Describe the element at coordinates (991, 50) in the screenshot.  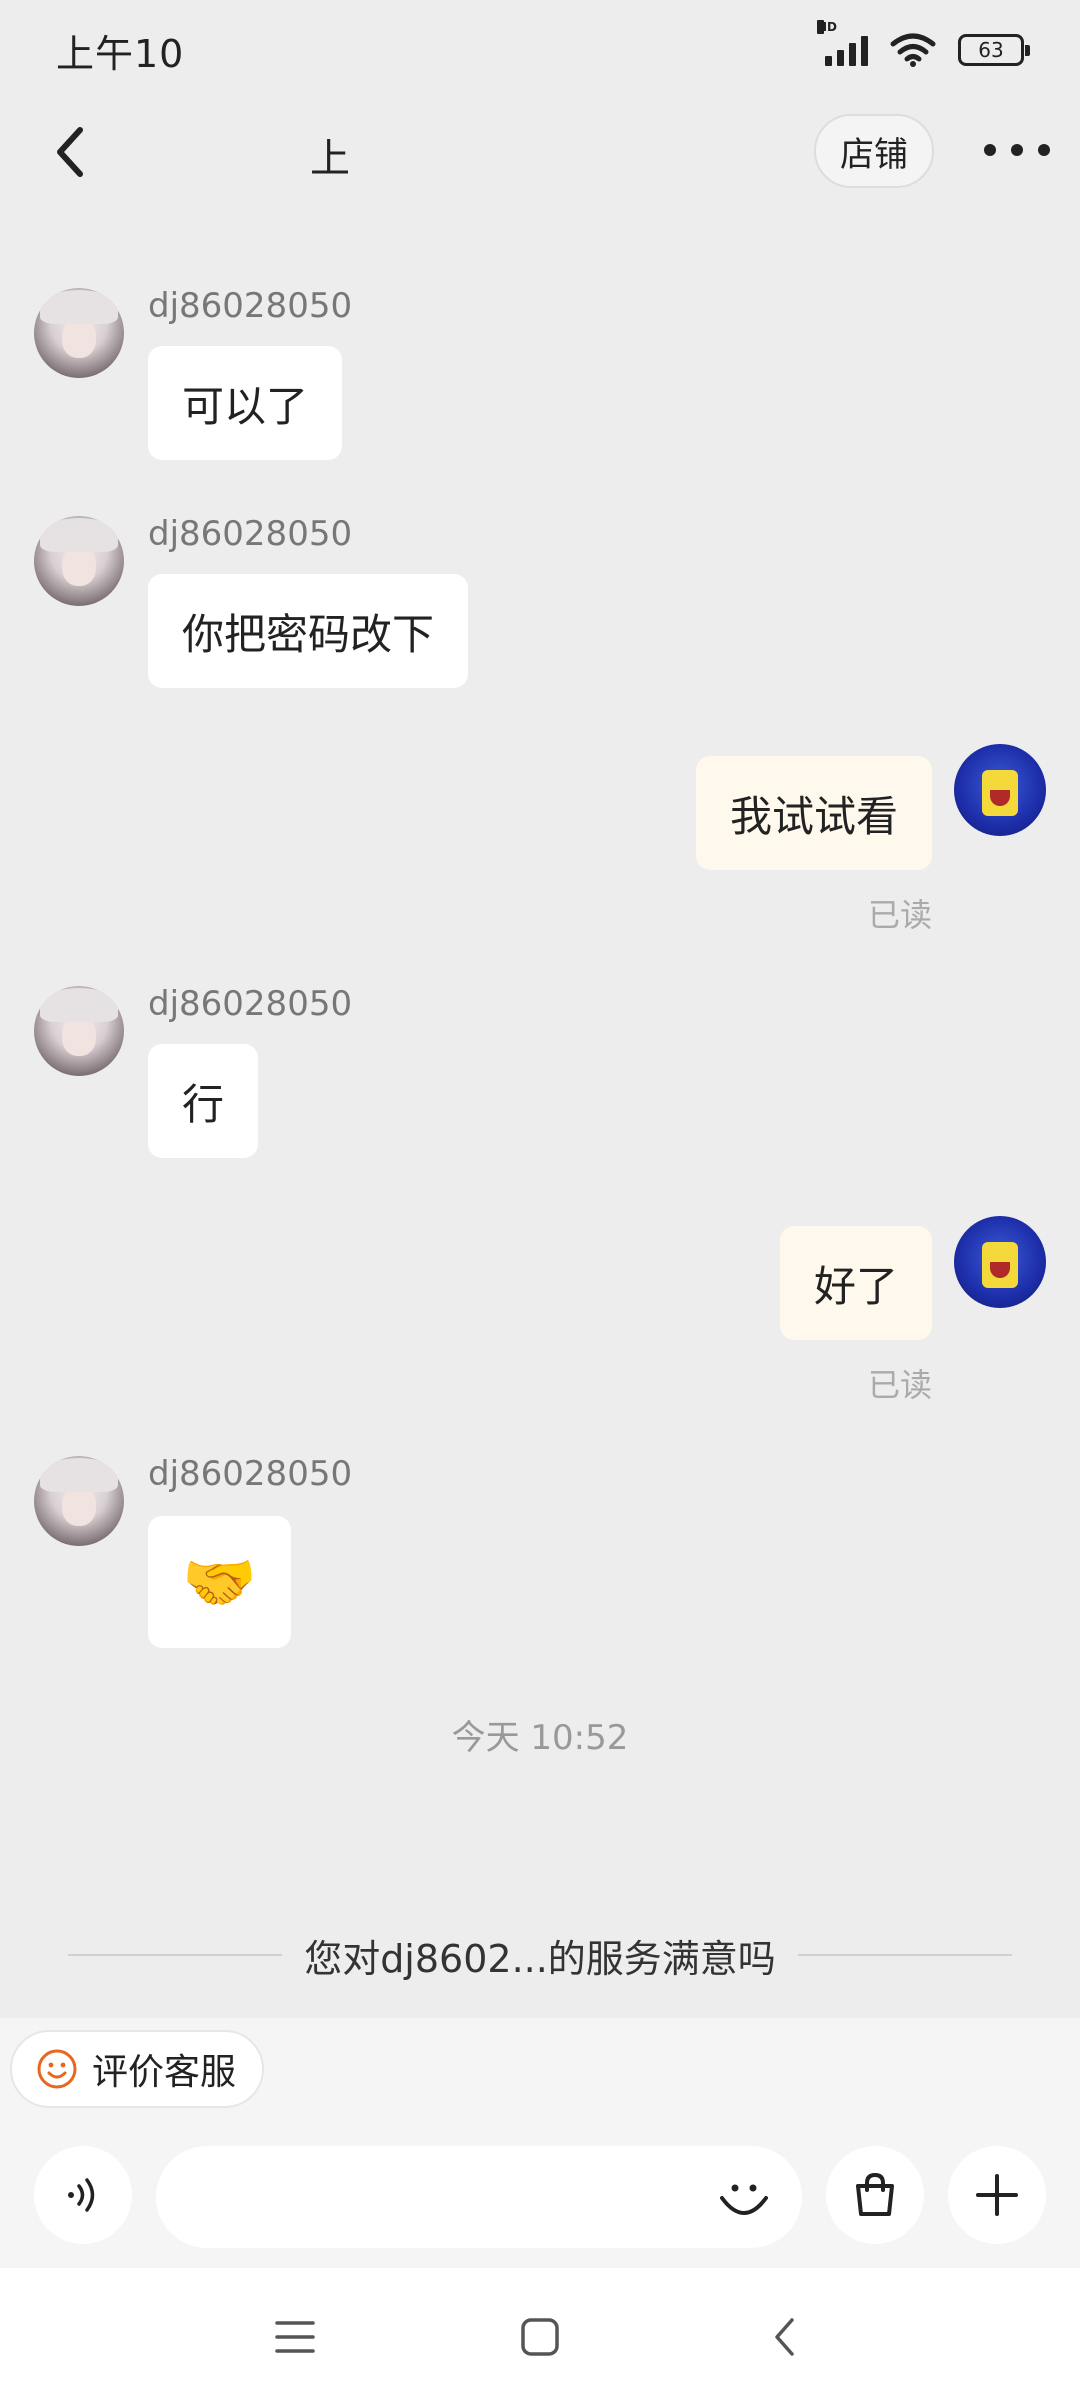
I see `battery-level: 63` at that location.